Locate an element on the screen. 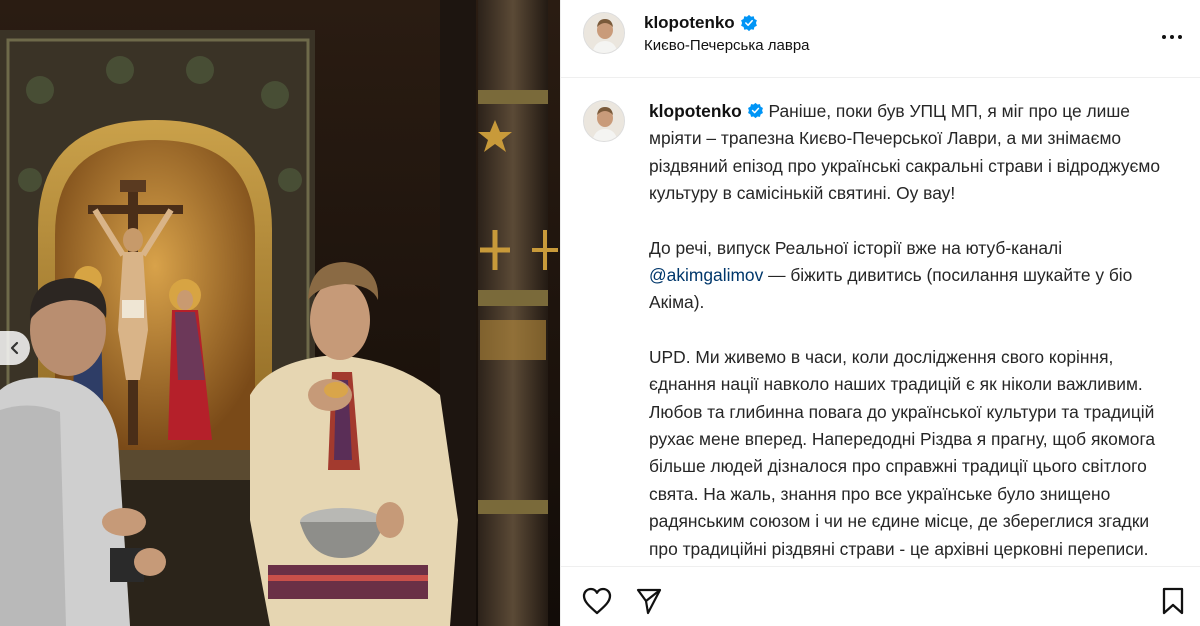 The height and width of the screenshot is (626, 1200). chevron-left-icon is located at coordinates (14, 348).